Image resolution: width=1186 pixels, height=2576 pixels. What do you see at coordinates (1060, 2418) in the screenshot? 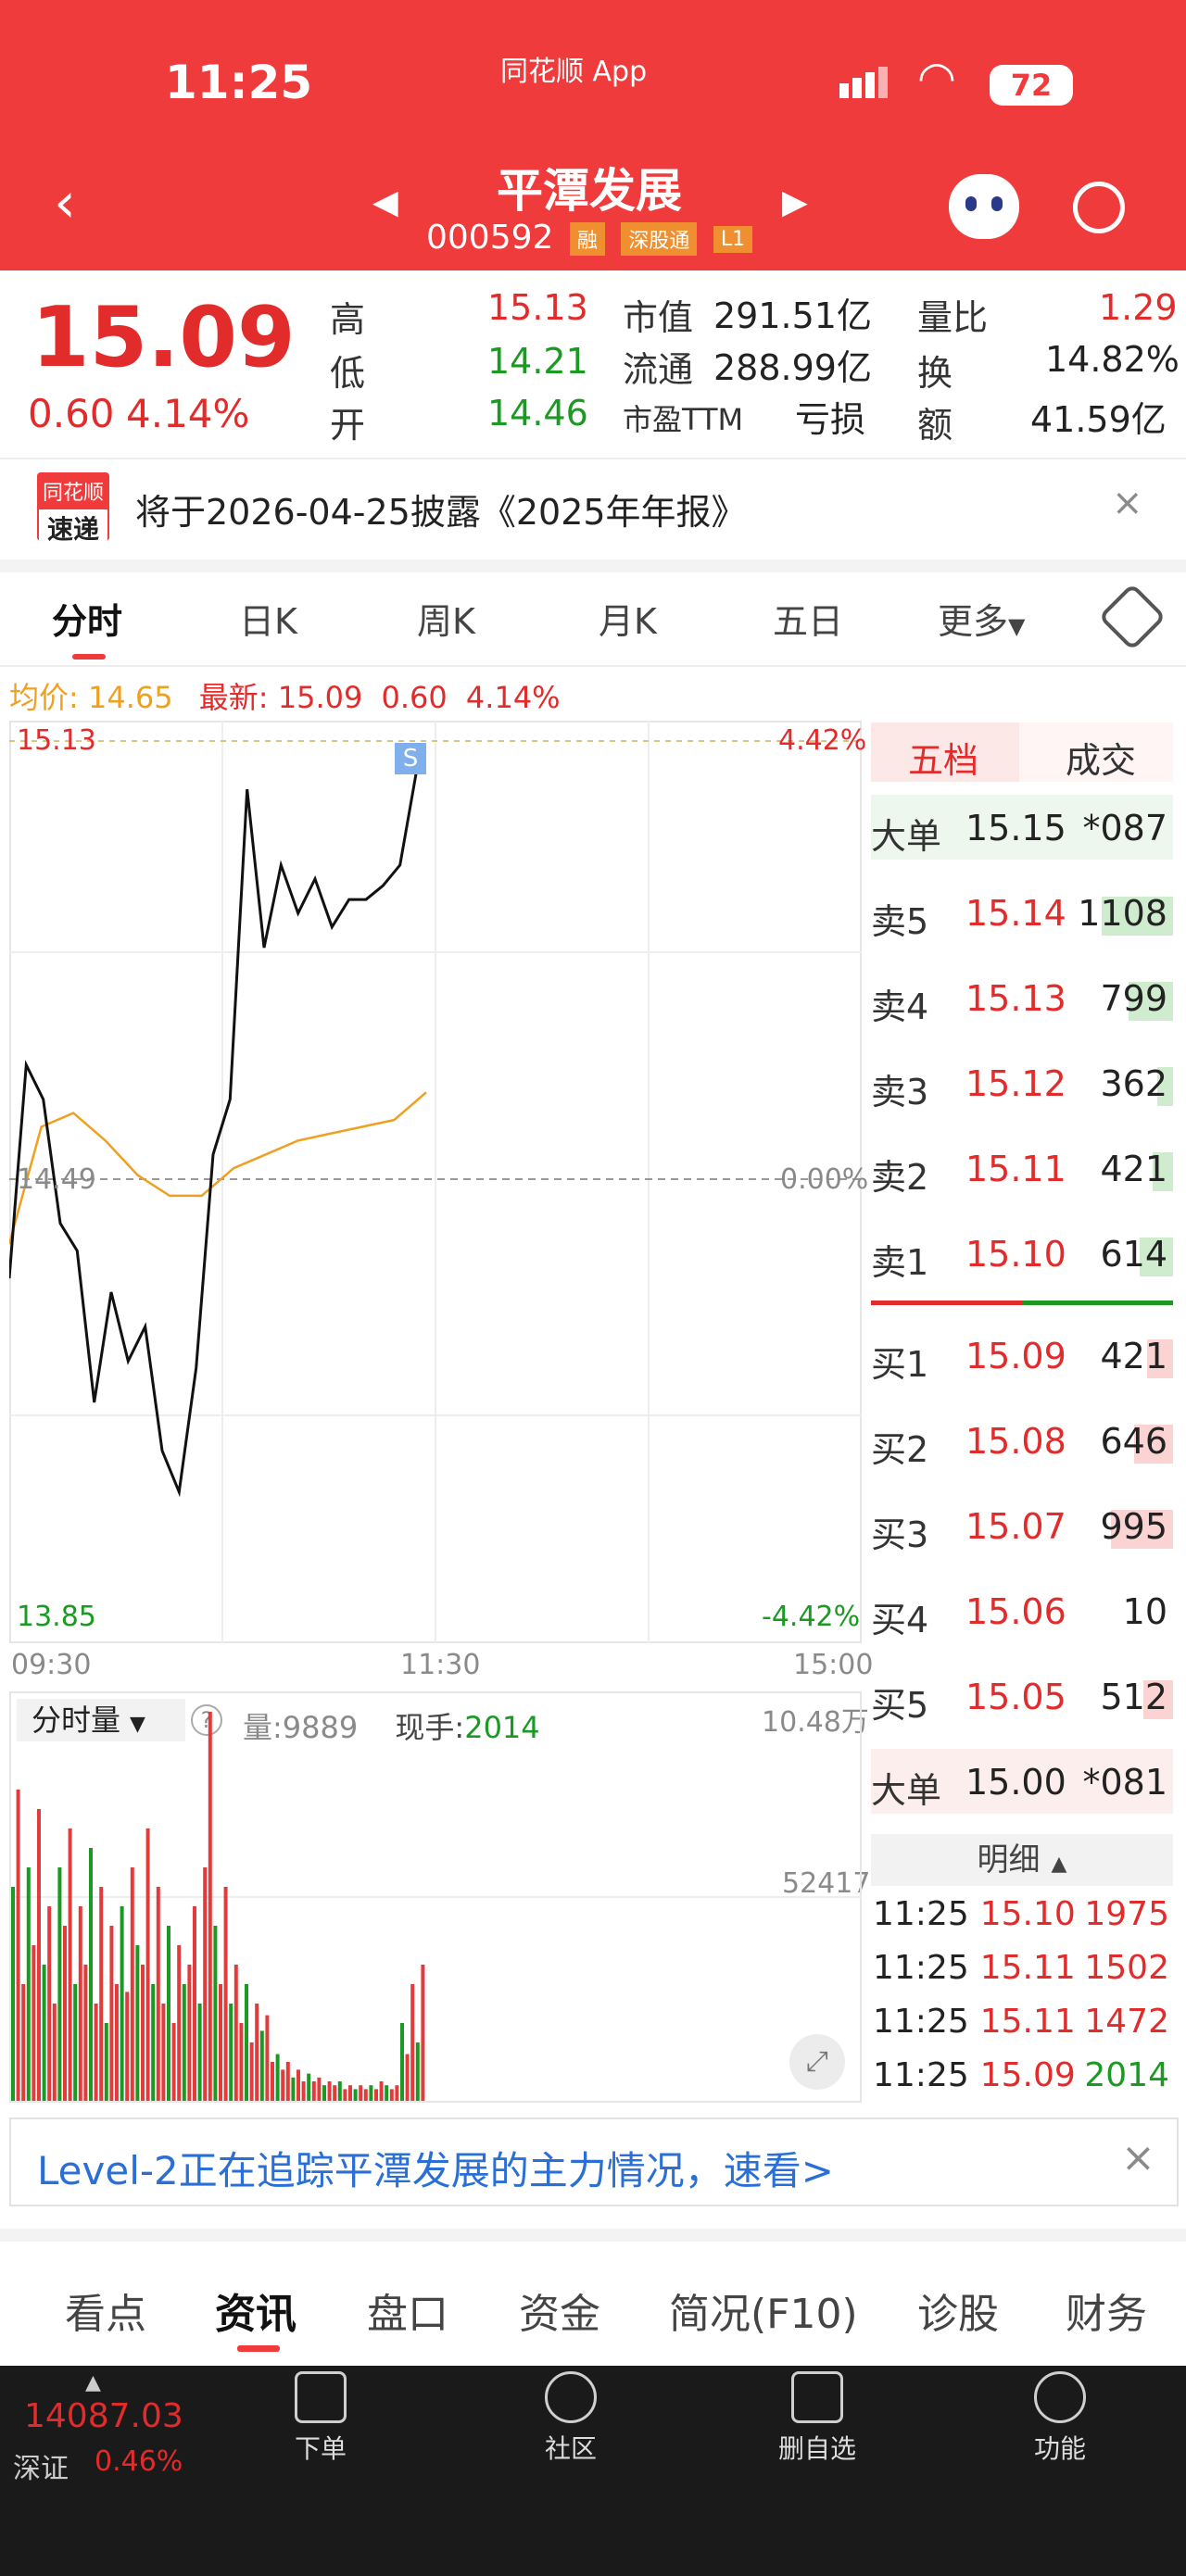
I see `nav-functions: 功能` at bounding box center [1060, 2418].